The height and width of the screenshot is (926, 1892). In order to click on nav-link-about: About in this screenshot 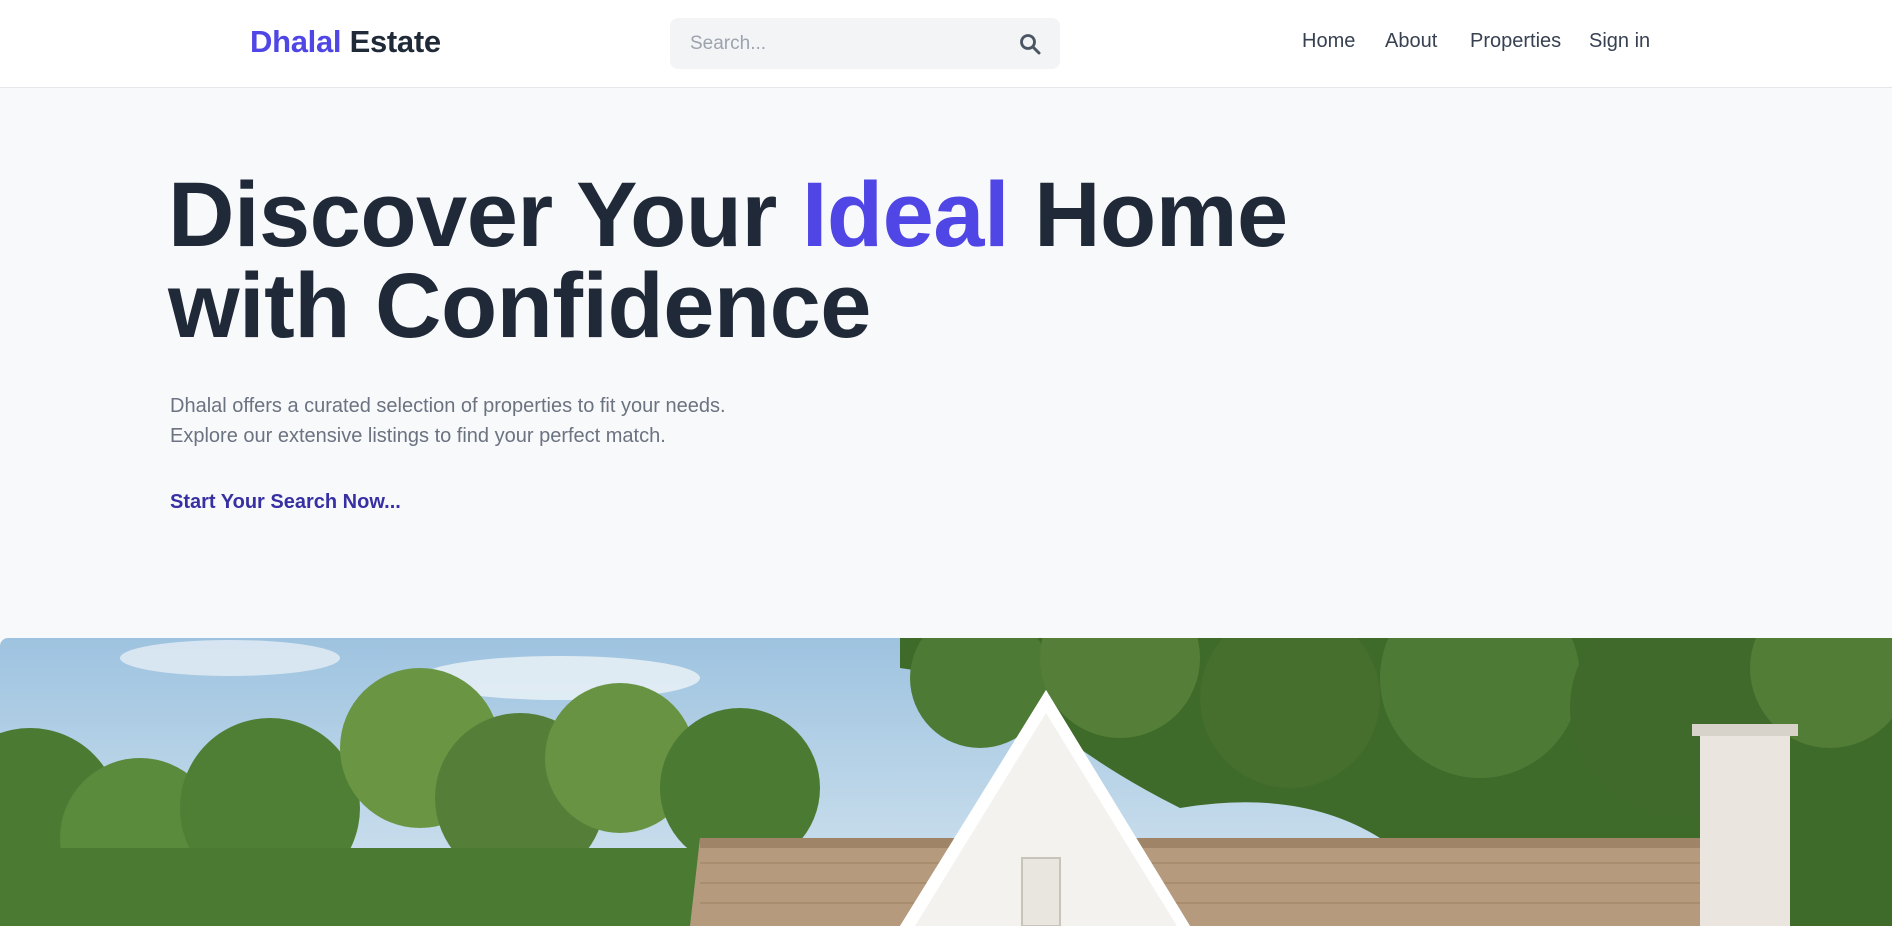, I will do `click(1411, 41)`.